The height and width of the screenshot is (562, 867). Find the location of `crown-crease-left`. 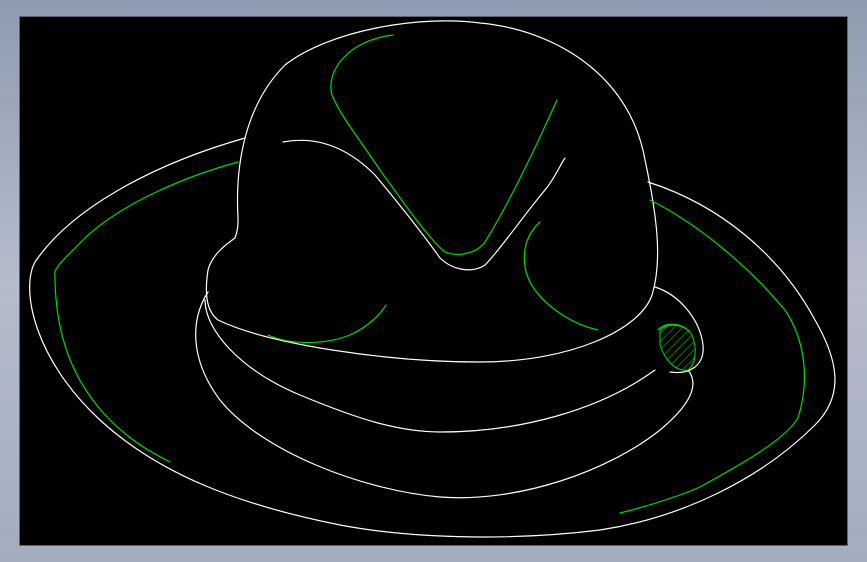

crown-crease-left is located at coordinates (444, 144).